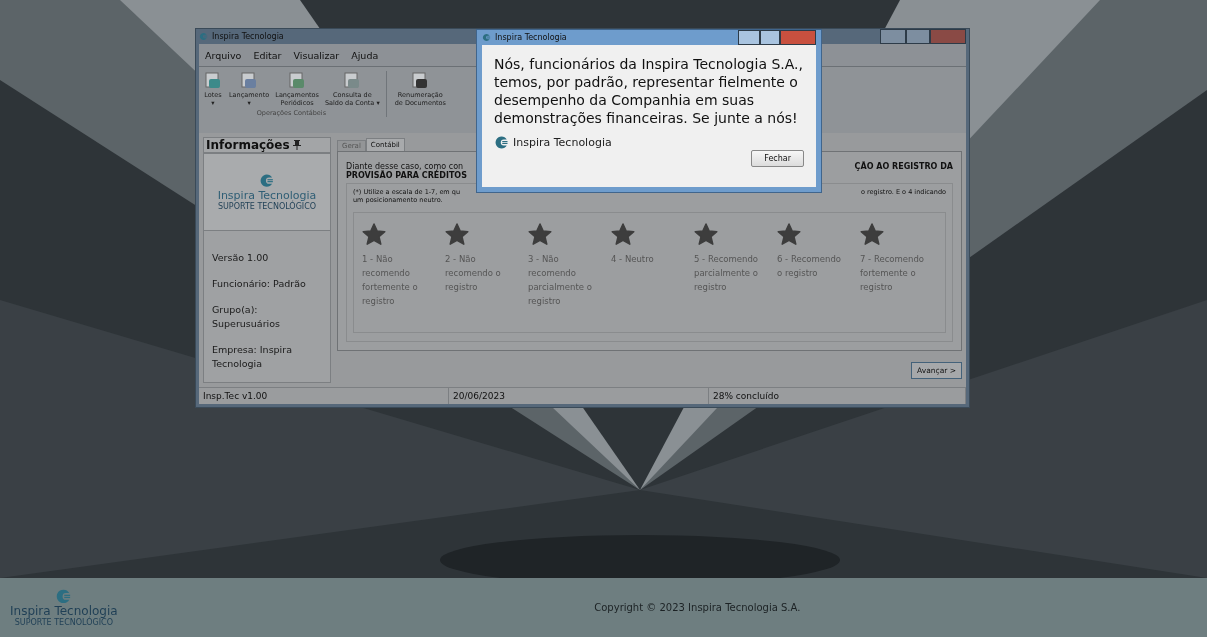  What do you see at coordinates (473, 273) in the screenshot?
I see `option-label: 2 - Não recomendo o registro` at bounding box center [473, 273].